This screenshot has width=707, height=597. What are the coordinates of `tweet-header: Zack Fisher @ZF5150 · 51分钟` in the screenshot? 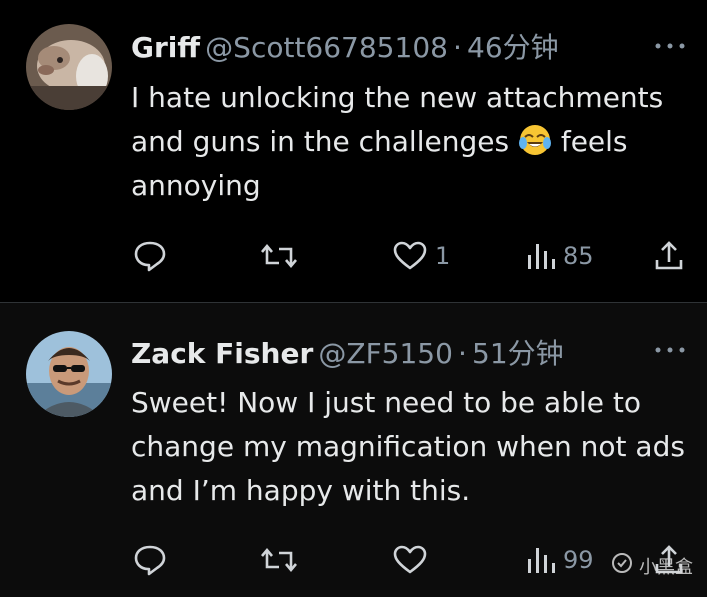 It's located at (347, 352).